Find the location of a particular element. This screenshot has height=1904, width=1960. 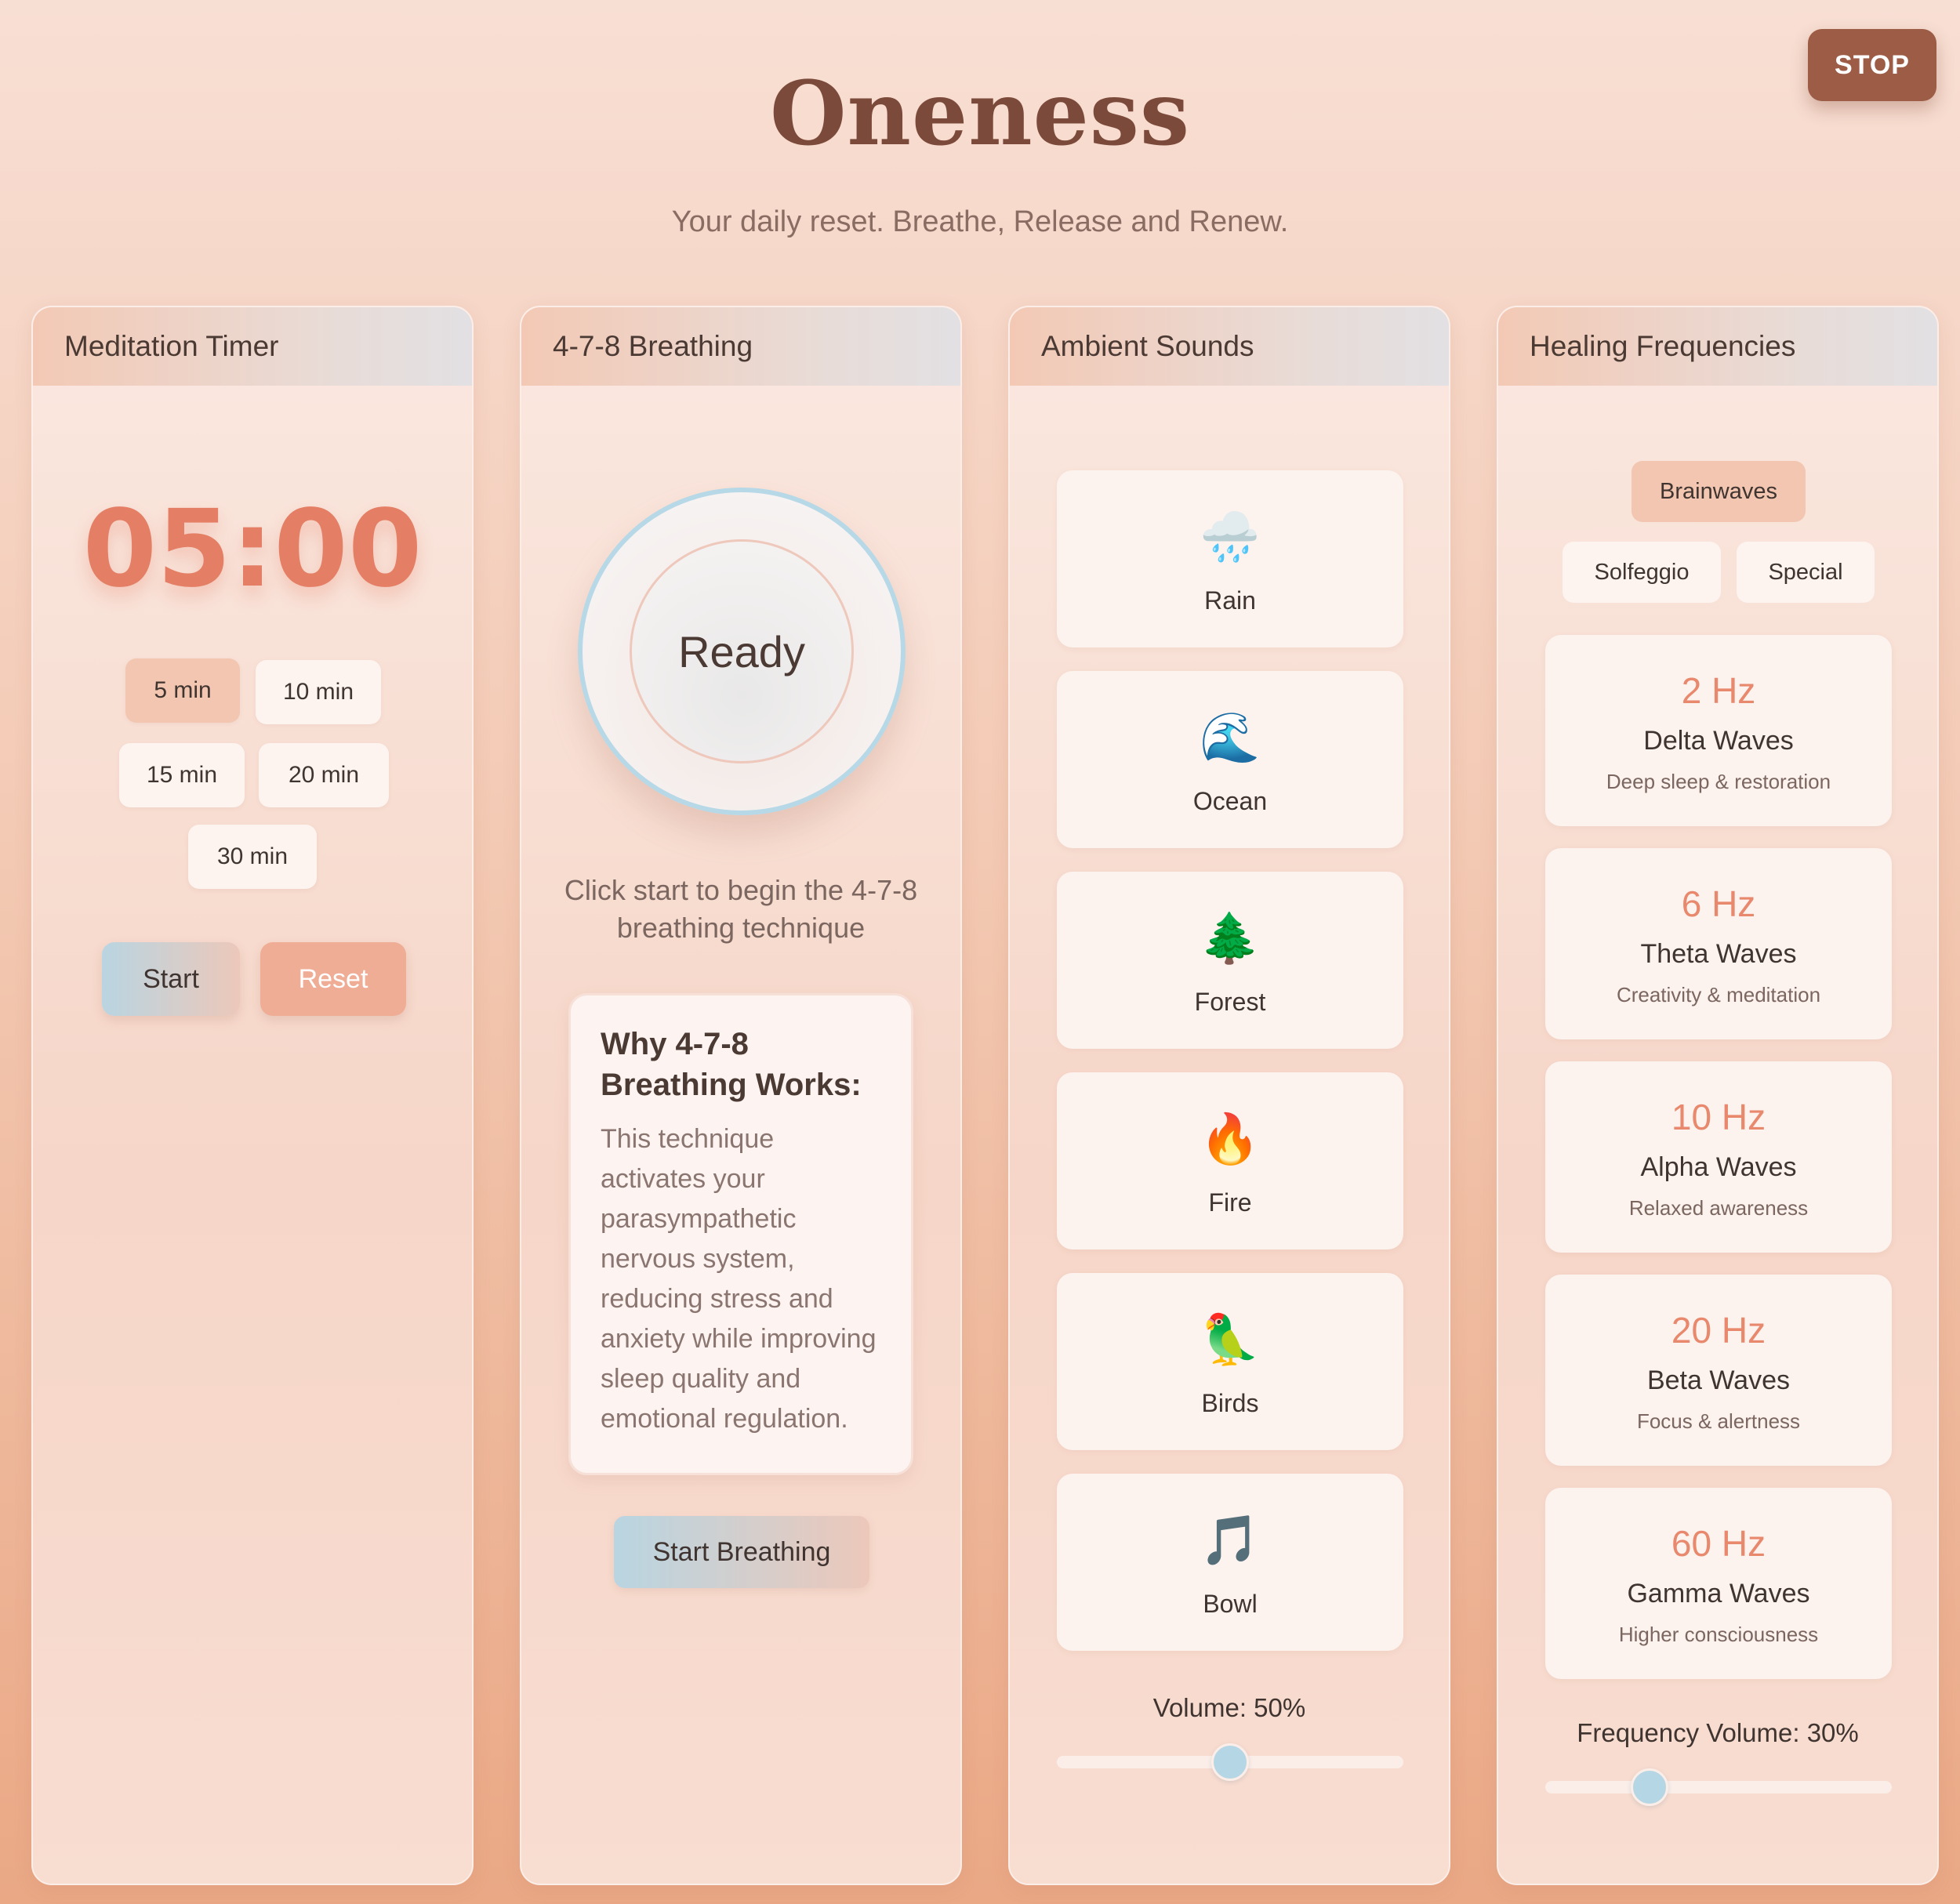

duration-chip-30: 30 min is located at coordinates (252, 857).